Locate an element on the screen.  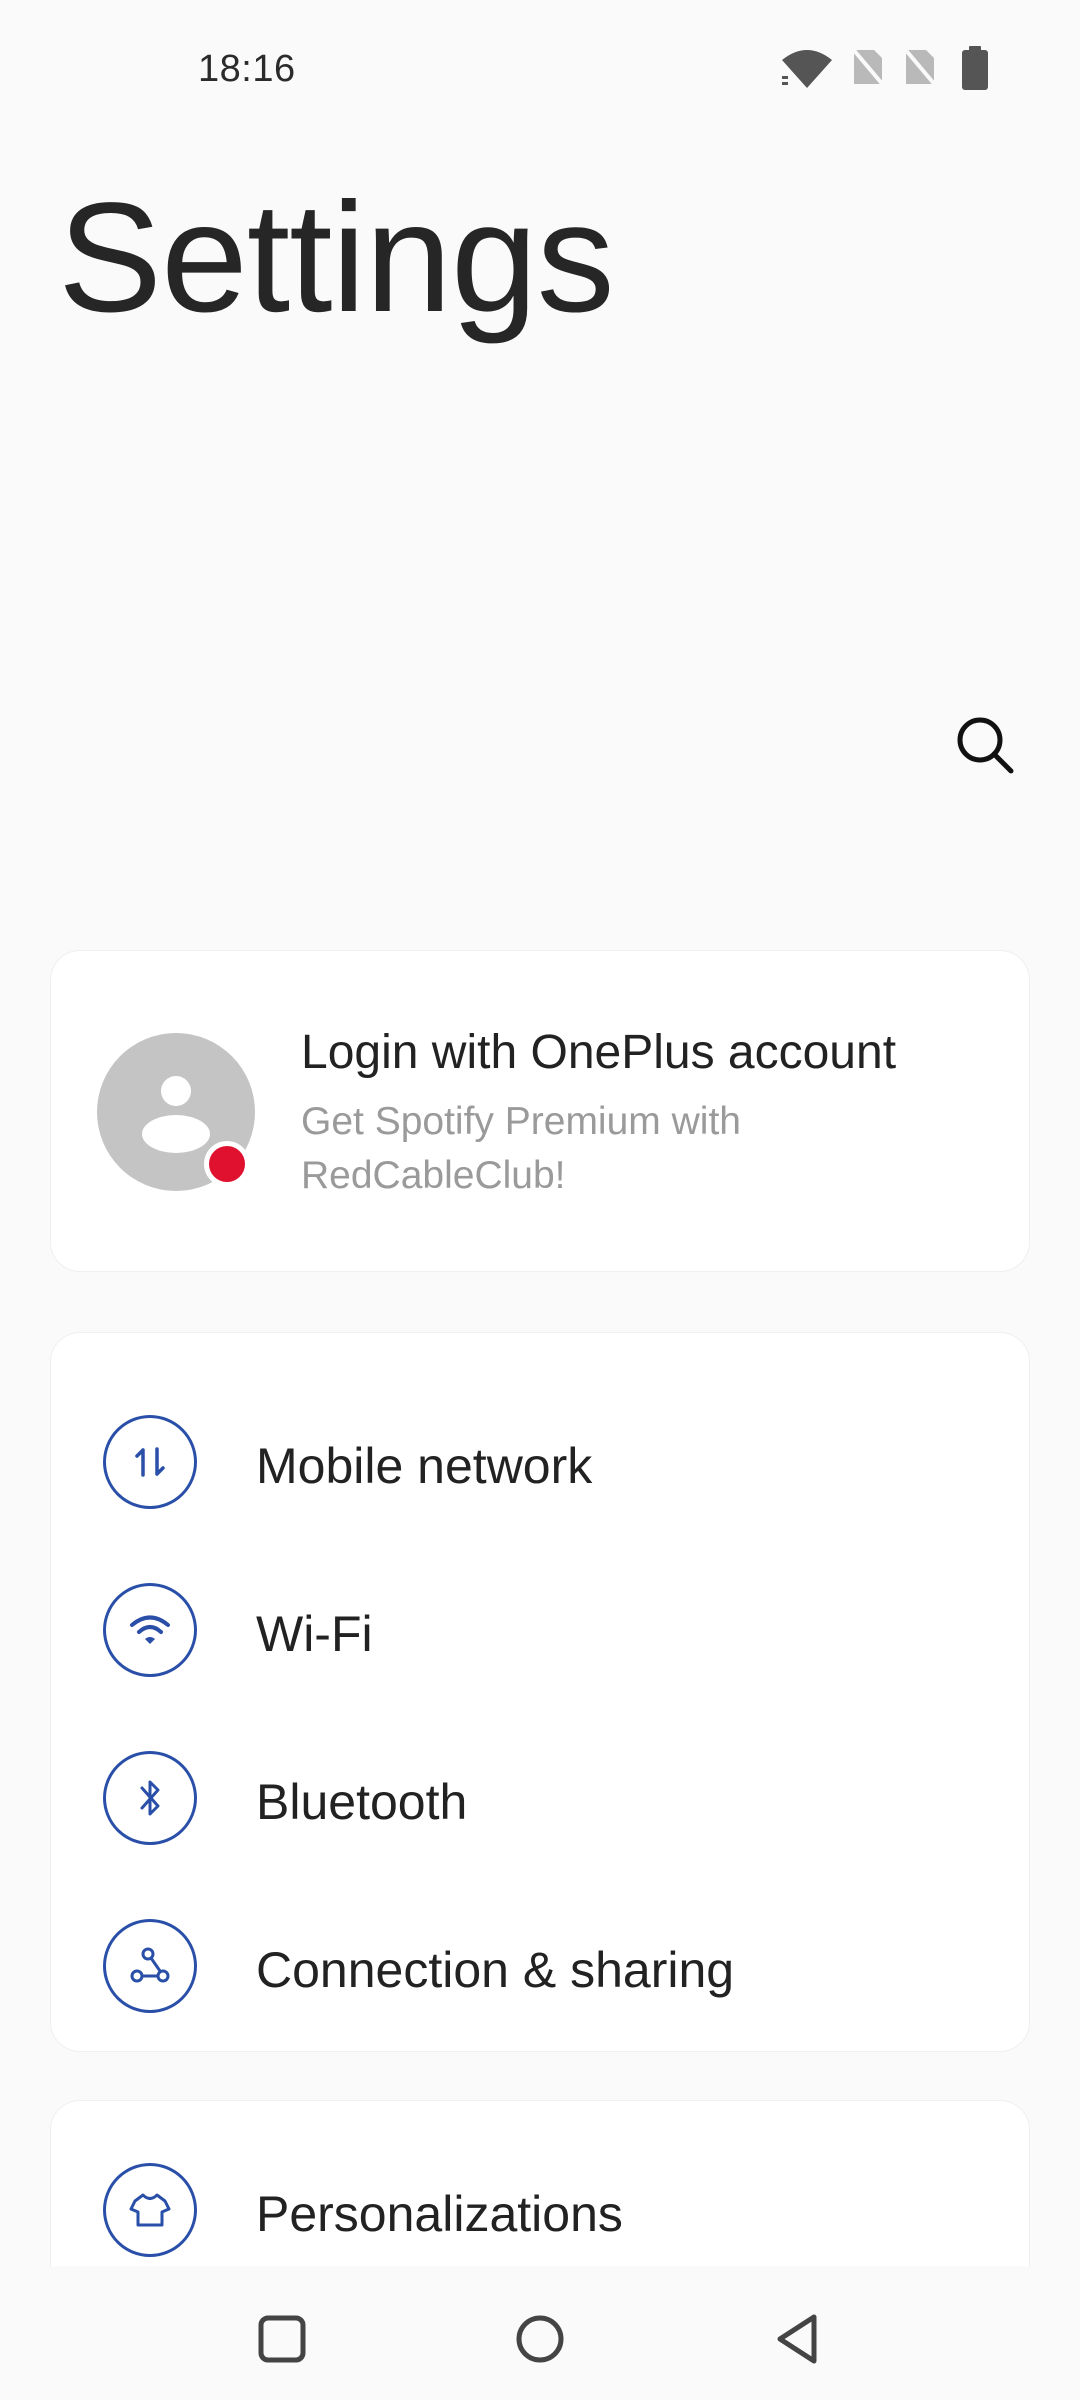
recents-icon is located at coordinates (282, 2339).